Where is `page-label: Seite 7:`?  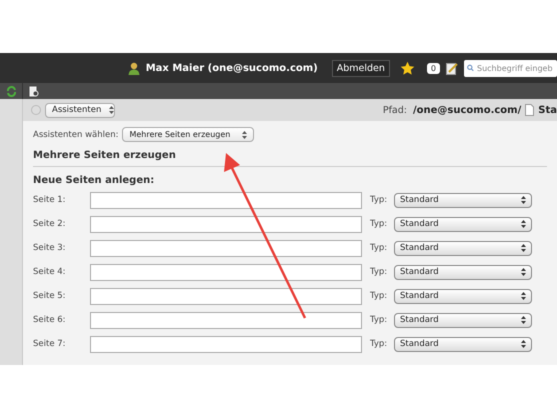
page-label: Seite 7: is located at coordinates (50, 344).